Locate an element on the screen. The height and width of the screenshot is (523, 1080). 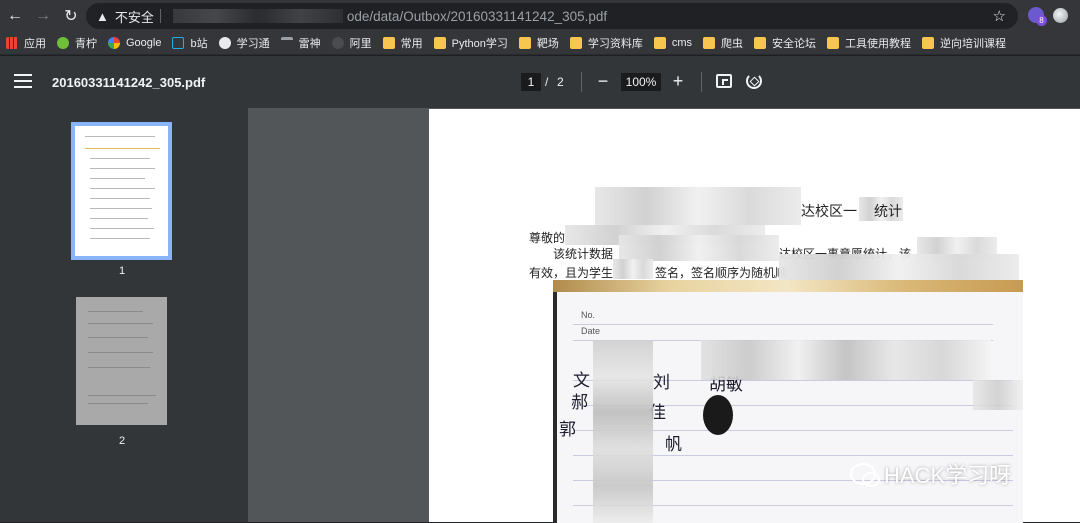
bookmark-label: 常用 is located at coordinates (411, 44).